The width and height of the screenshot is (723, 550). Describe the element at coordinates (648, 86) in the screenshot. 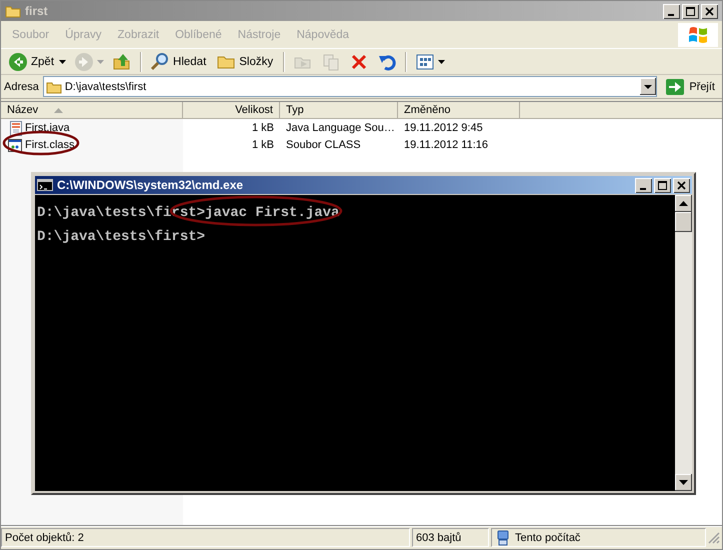

I see `dropdown-button` at that location.